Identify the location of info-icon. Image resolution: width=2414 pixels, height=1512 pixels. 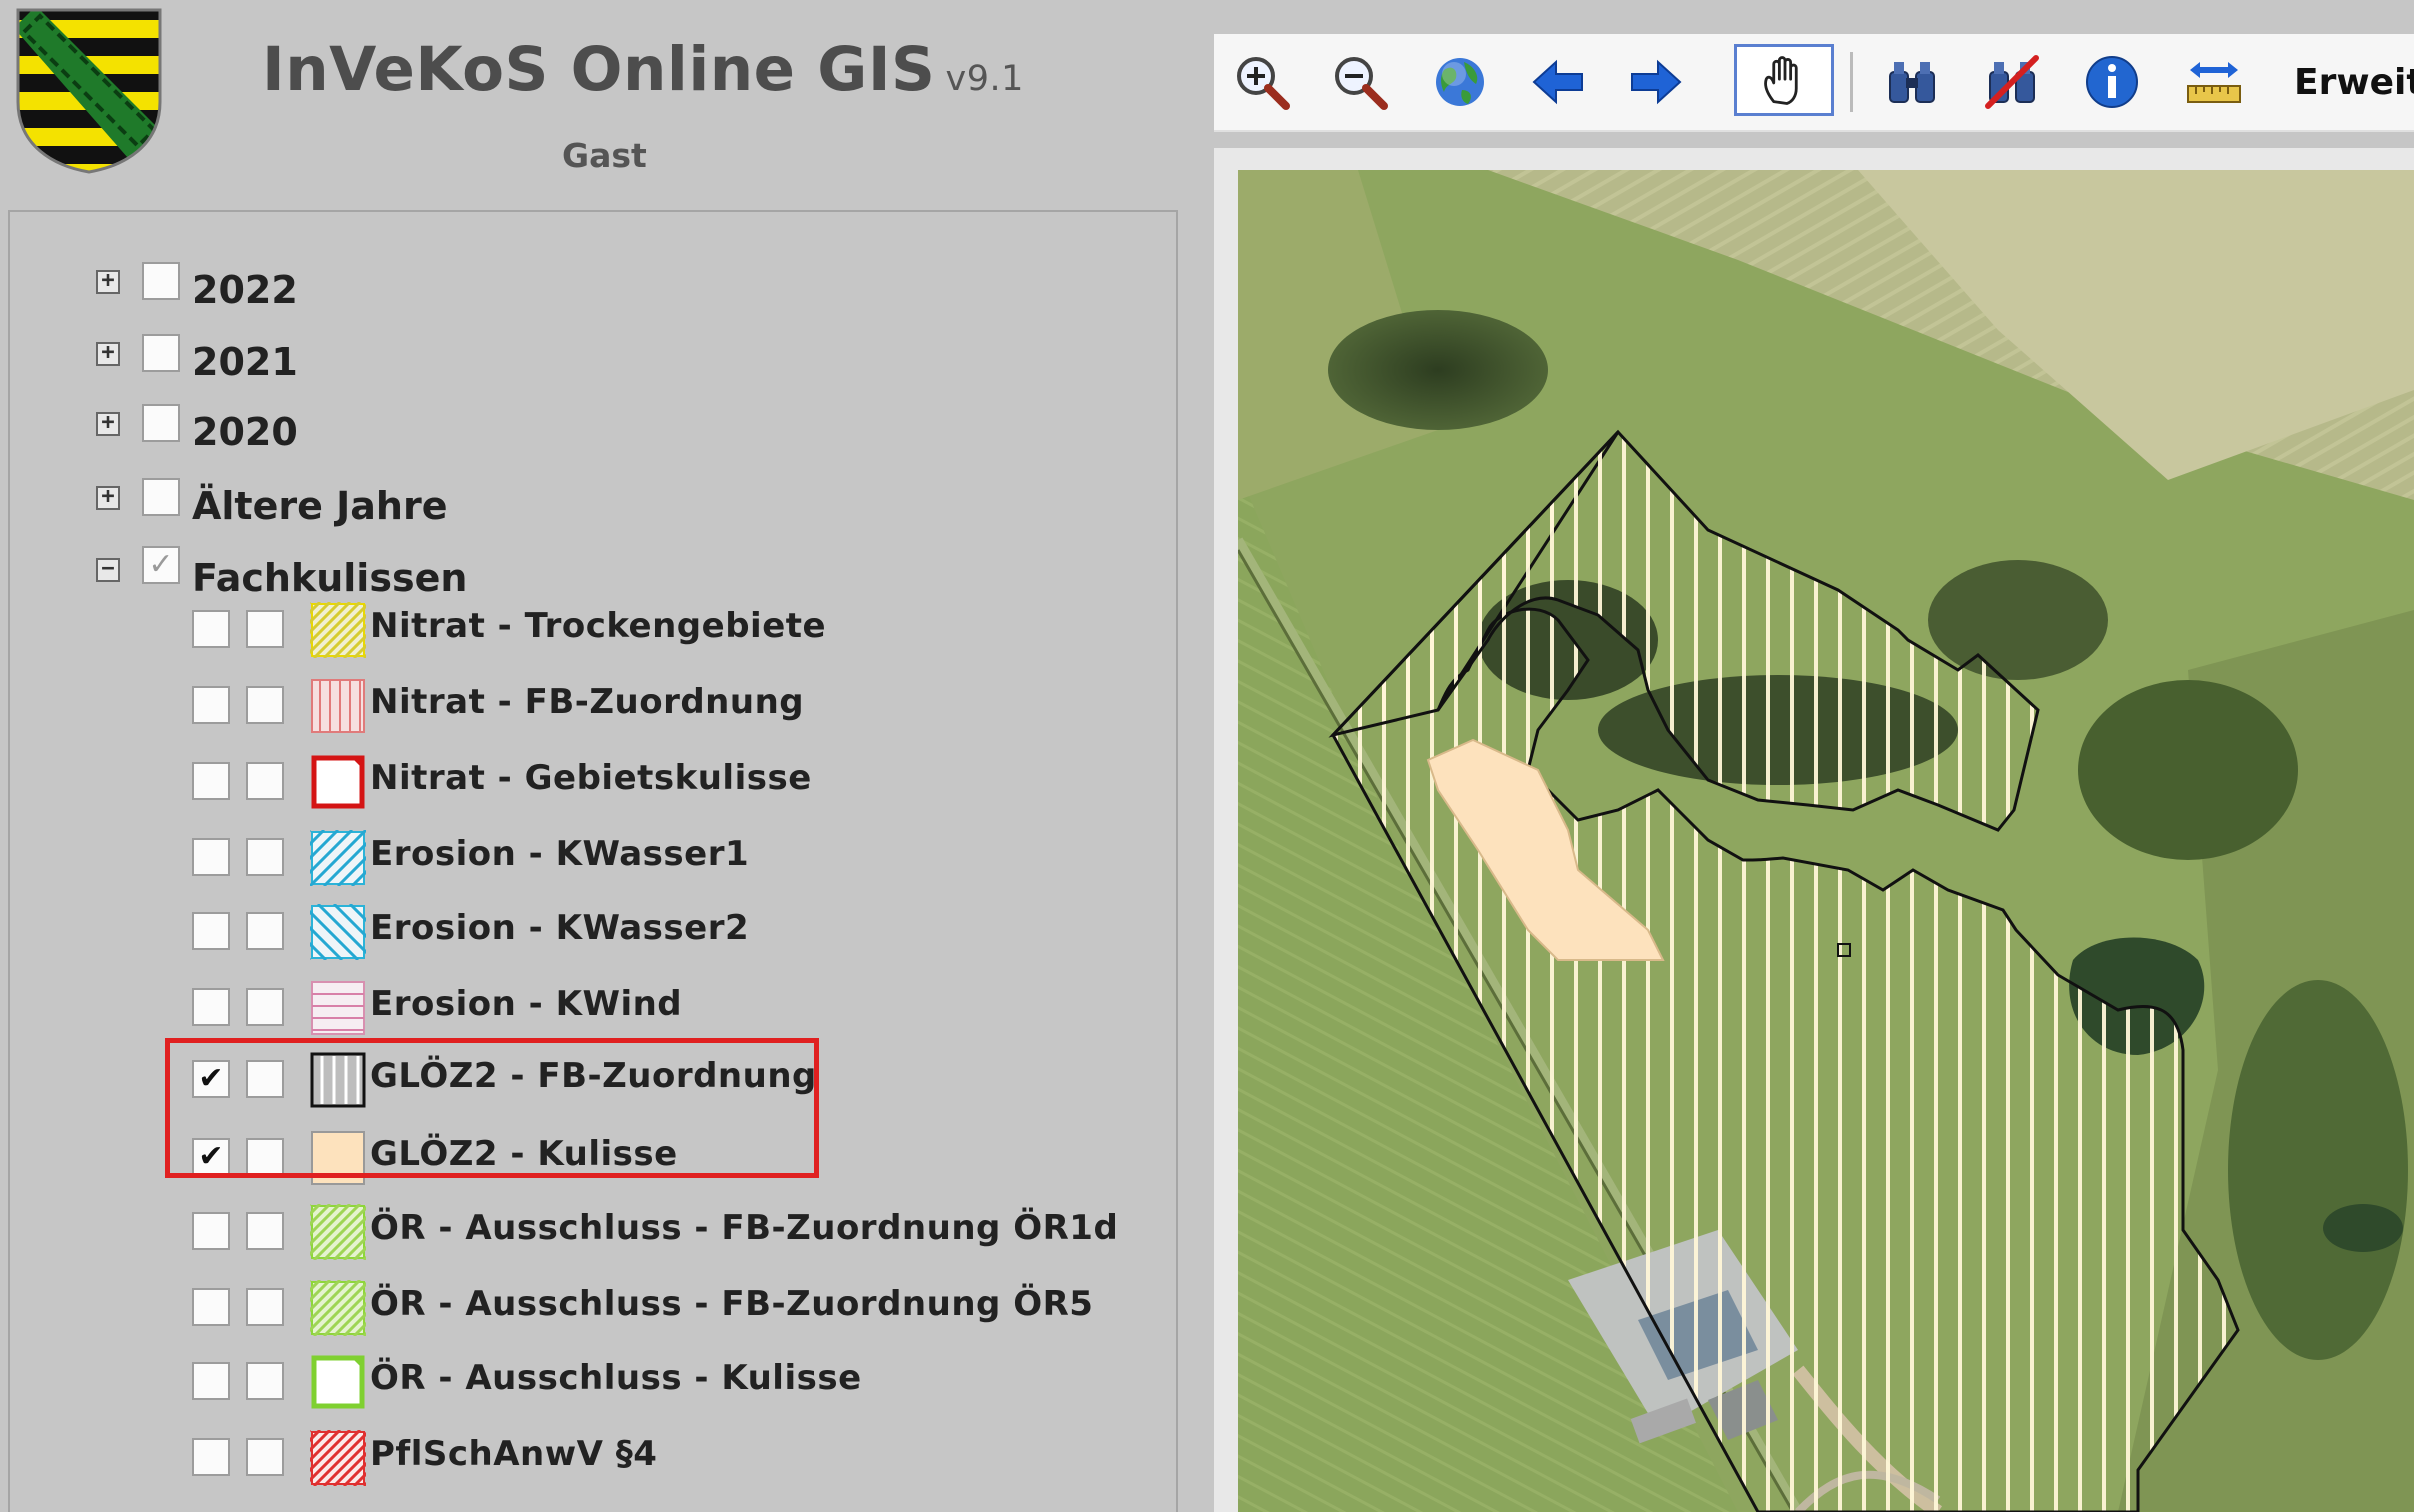
(2112, 82).